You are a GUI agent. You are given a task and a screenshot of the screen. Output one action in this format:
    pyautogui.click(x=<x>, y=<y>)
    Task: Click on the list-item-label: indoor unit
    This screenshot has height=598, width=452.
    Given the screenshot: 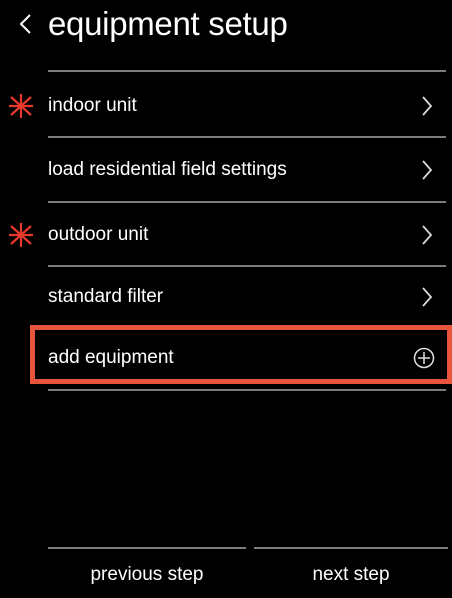 What is the action you would take?
    pyautogui.click(x=92, y=105)
    